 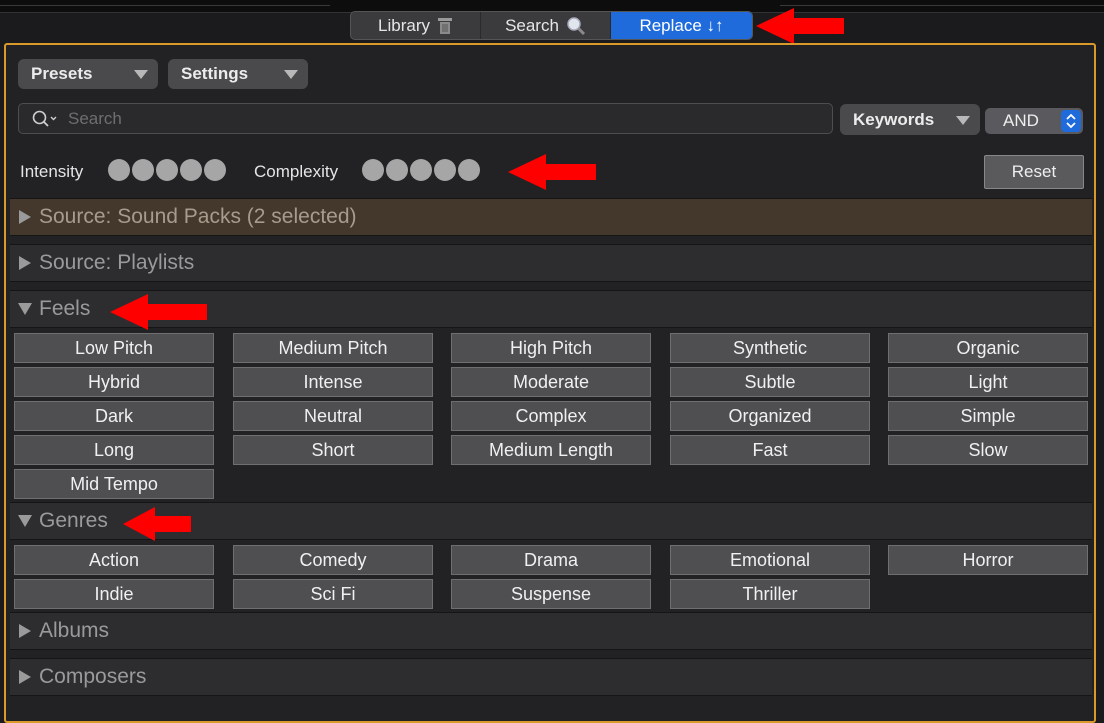 I want to click on genre-tag-button: Comedy, so click(x=333, y=560).